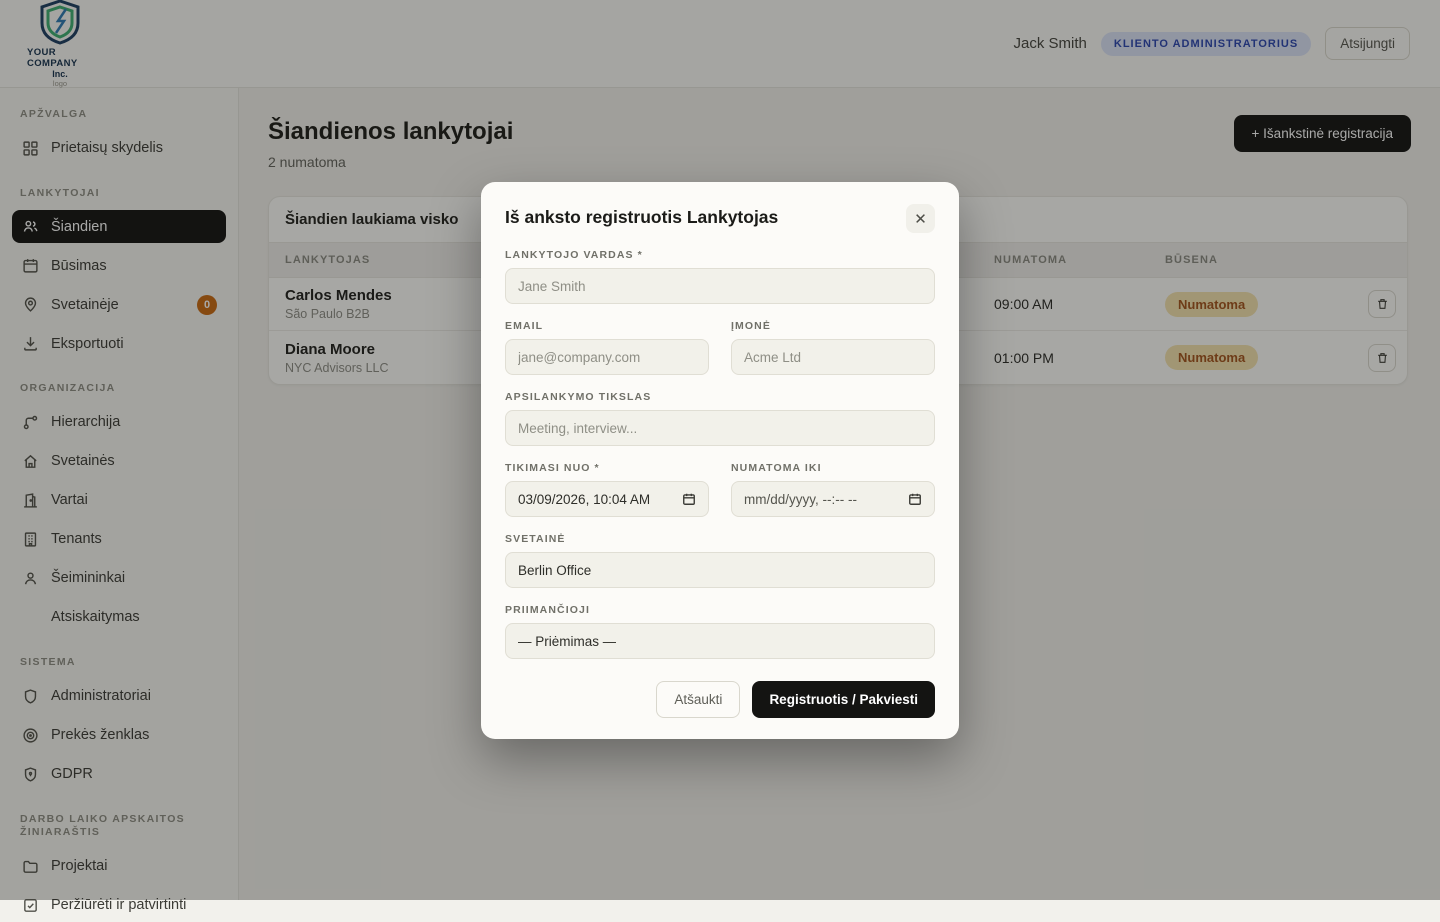 The image size is (1440, 922). I want to click on close-icon: ✕, so click(920, 218).